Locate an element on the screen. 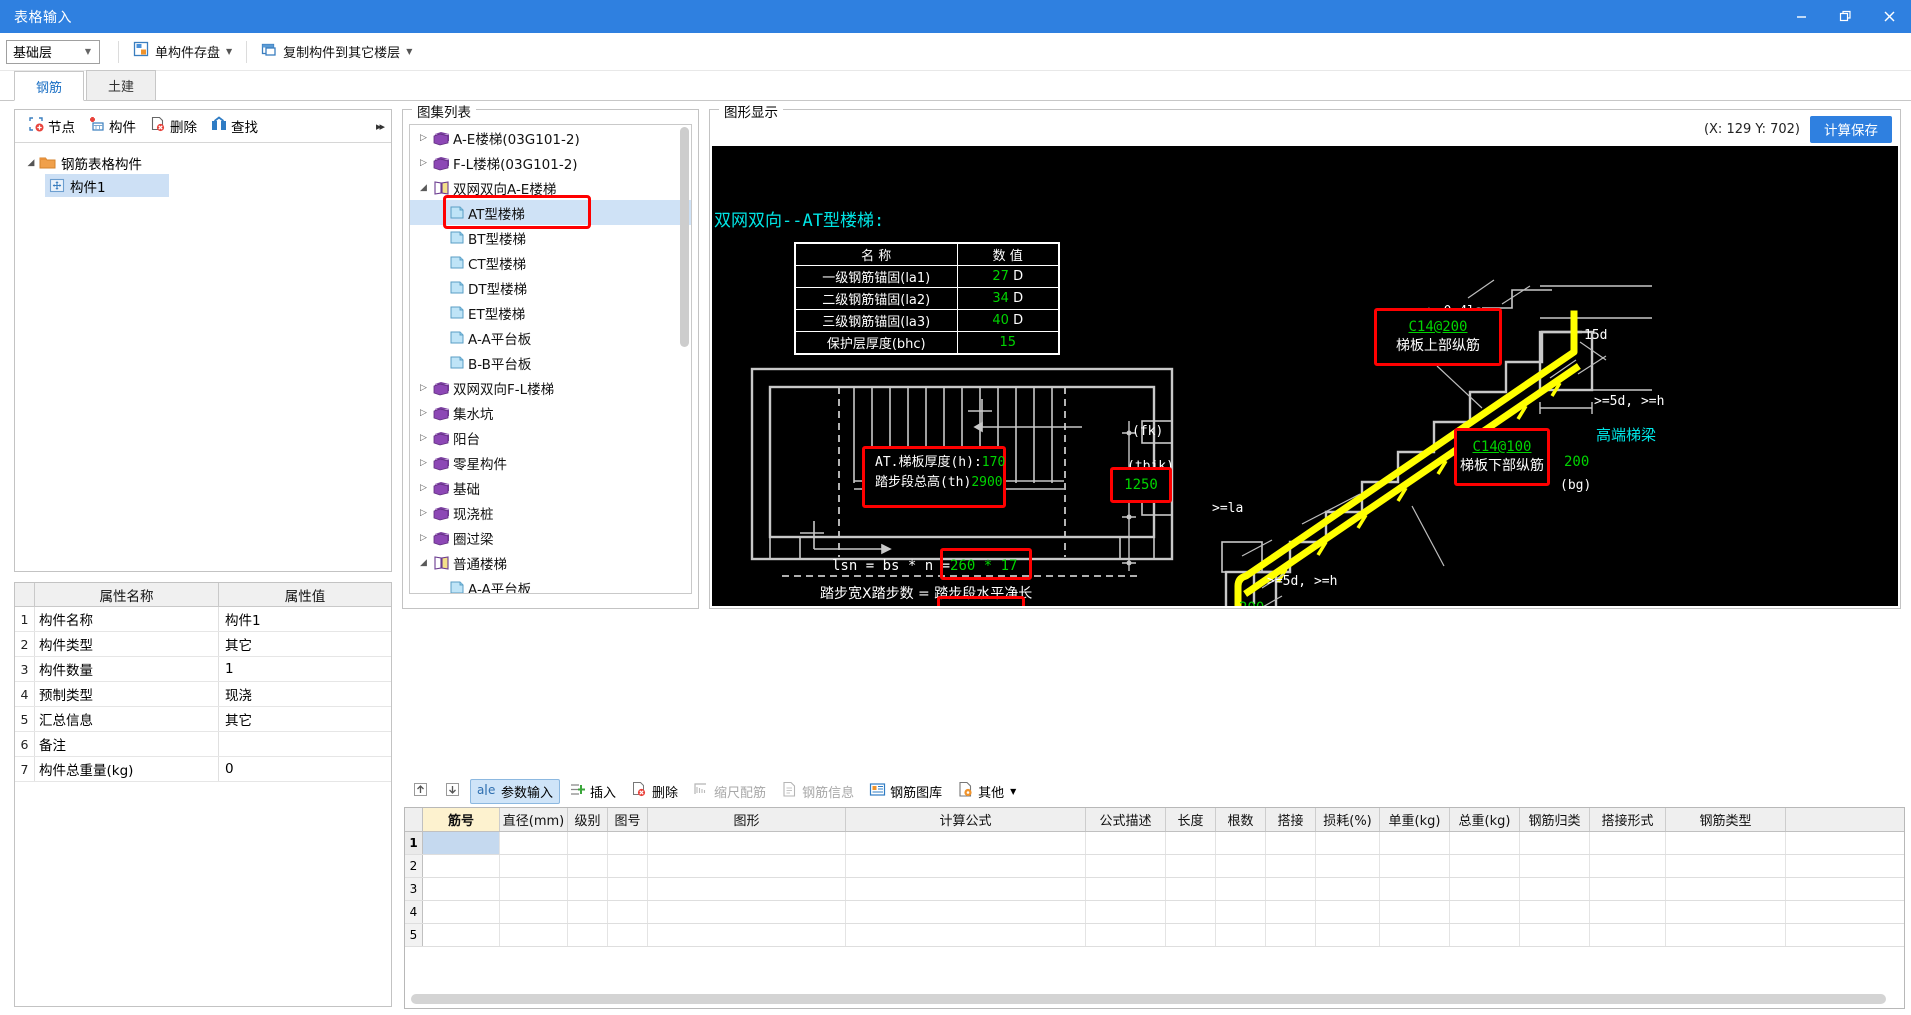  atlas-item: ▷ 集水坑 is located at coordinates (550, 412).